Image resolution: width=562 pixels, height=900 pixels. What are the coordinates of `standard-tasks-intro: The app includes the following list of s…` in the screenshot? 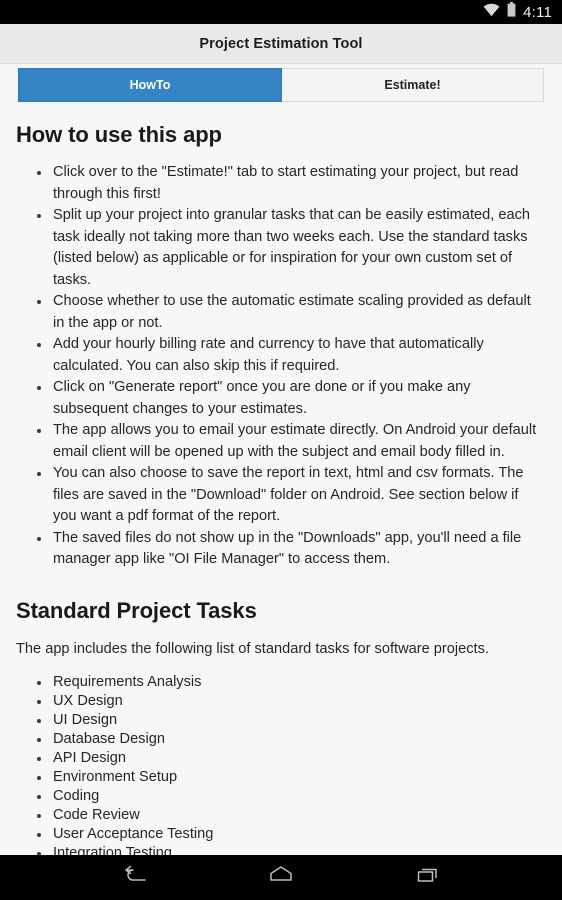 It's located at (252, 648).